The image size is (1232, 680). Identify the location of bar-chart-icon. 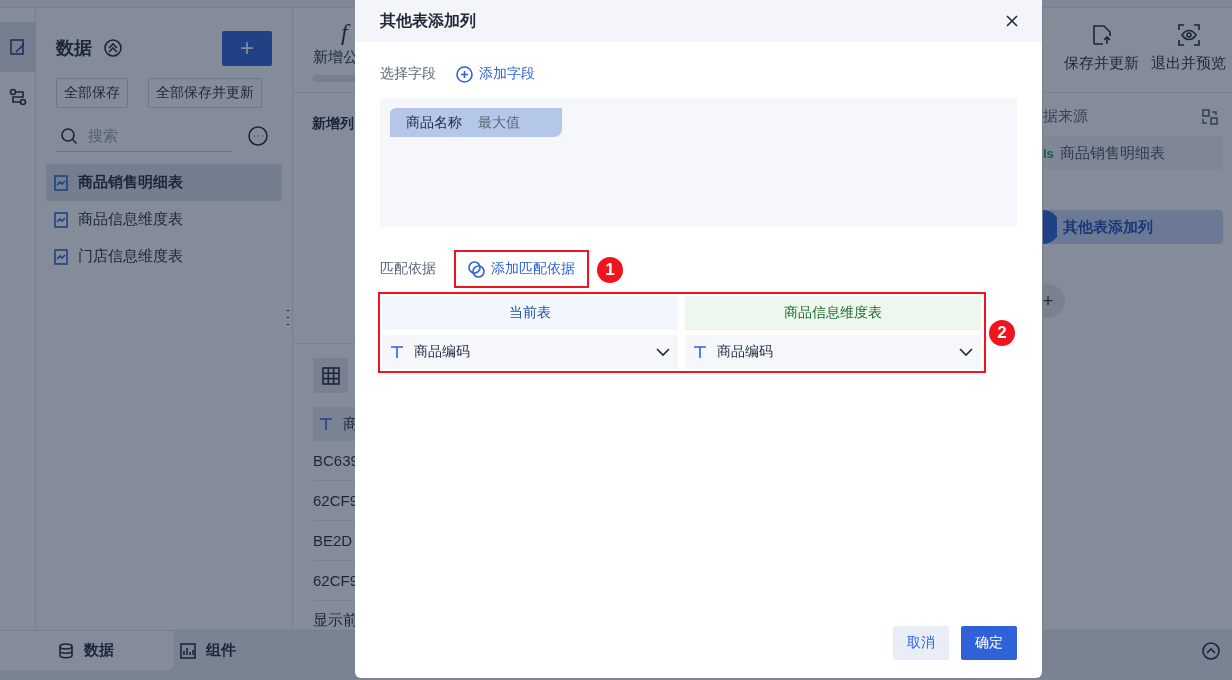
(188, 650).